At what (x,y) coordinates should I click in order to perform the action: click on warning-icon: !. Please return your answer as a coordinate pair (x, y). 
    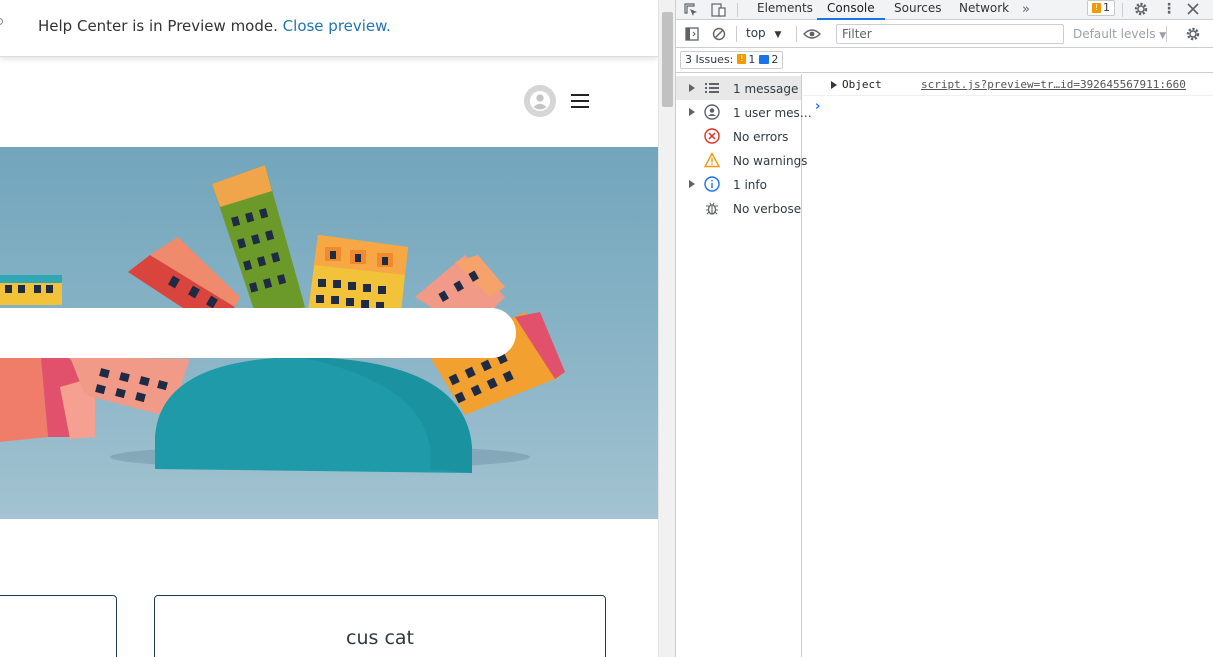
    Looking at the image, I should click on (742, 59).